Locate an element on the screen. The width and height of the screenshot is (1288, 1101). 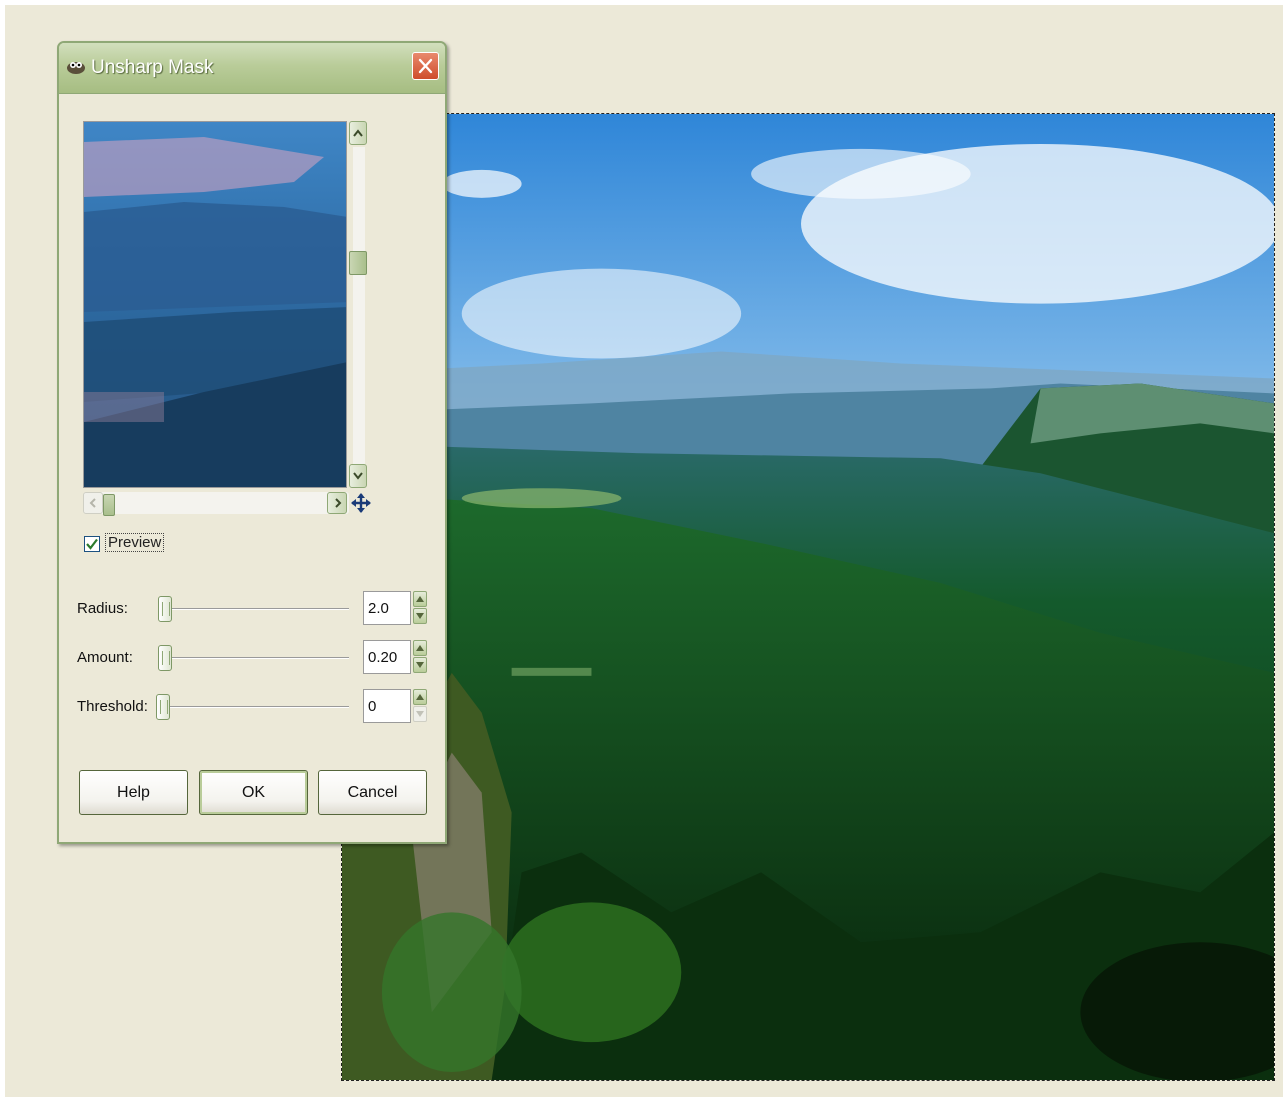
navigate-move-icon is located at coordinates (361, 503).